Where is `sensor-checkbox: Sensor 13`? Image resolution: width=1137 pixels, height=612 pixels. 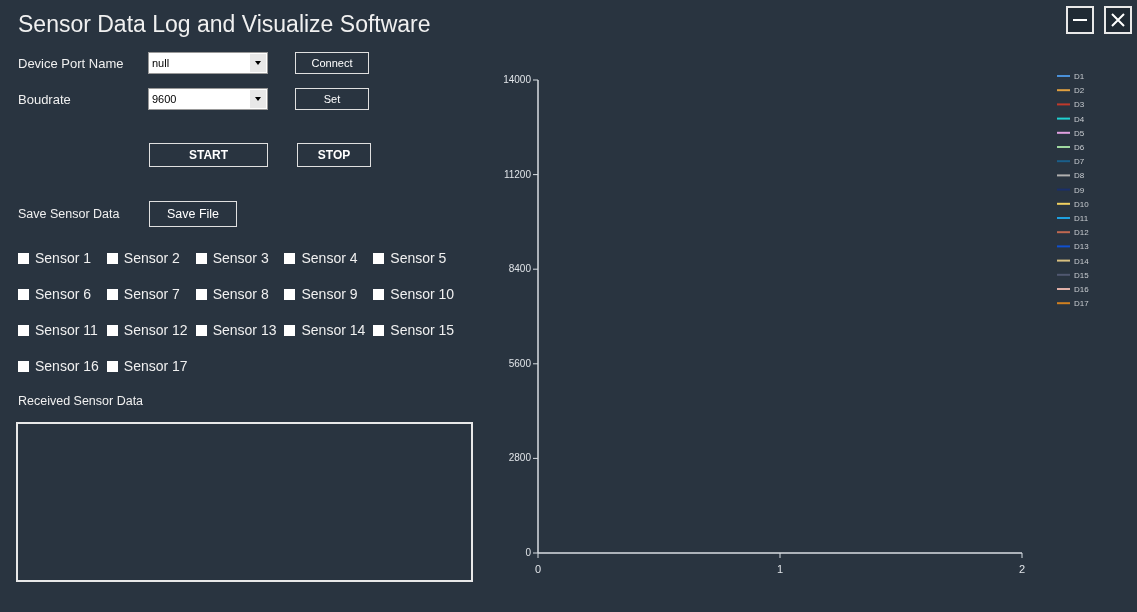 sensor-checkbox: Sensor 13 is located at coordinates (236, 330).